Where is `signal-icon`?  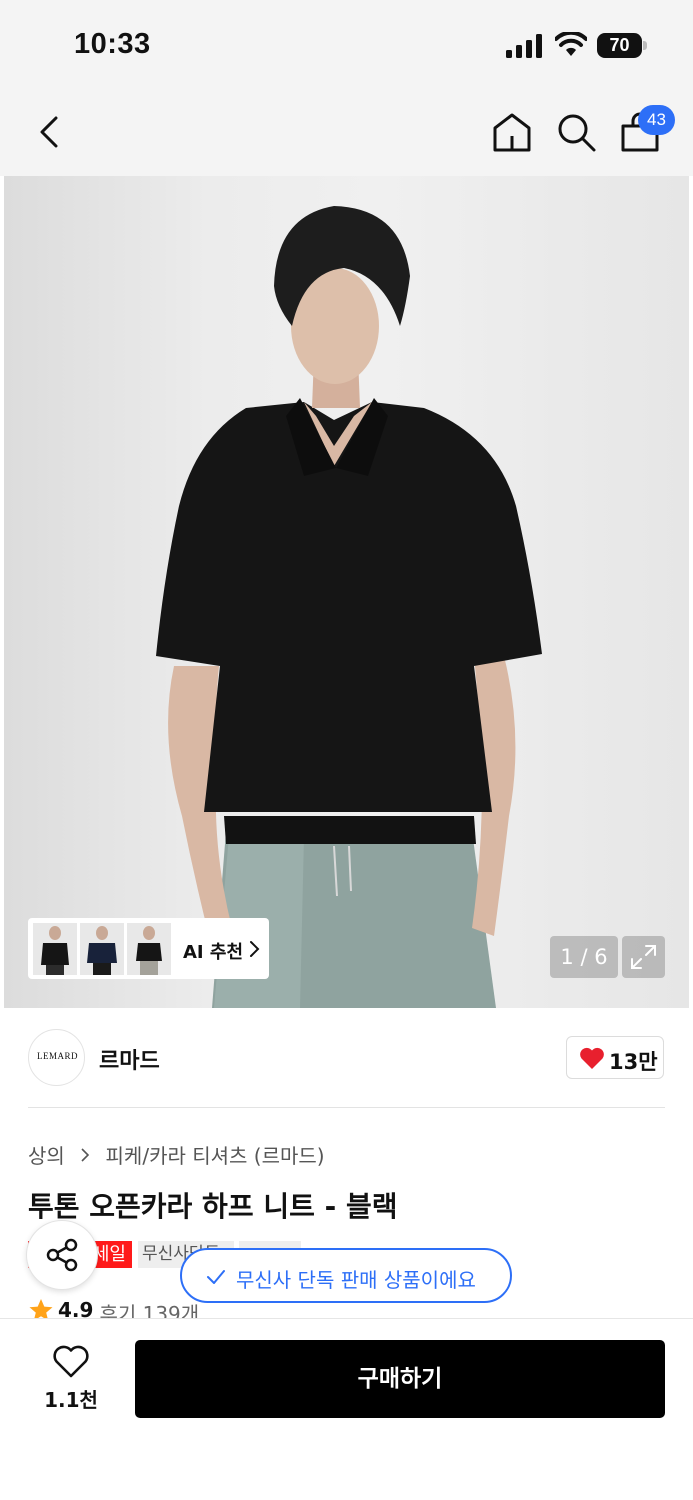 signal-icon is located at coordinates (524, 46).